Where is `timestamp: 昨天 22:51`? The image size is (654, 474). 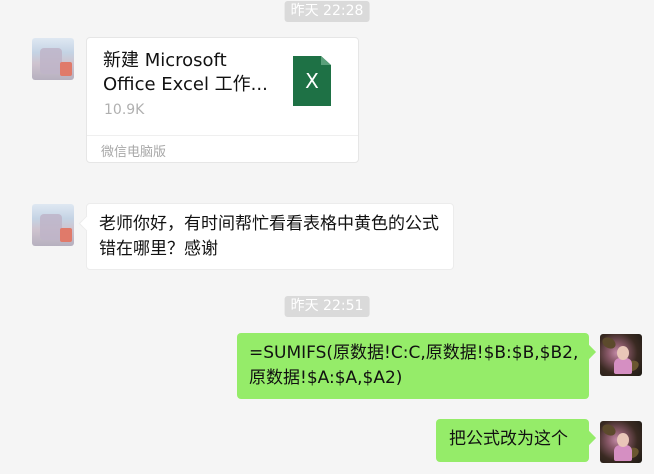
timestamp: 昨天 22:51 is located at coordinates (327, 306).